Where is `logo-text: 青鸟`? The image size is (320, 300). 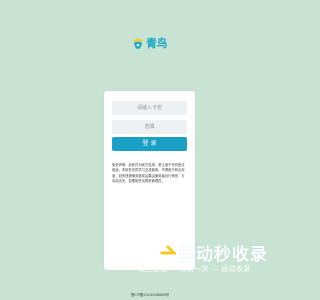 logo-text: 青鸟 is located at coordinates (157, 43).